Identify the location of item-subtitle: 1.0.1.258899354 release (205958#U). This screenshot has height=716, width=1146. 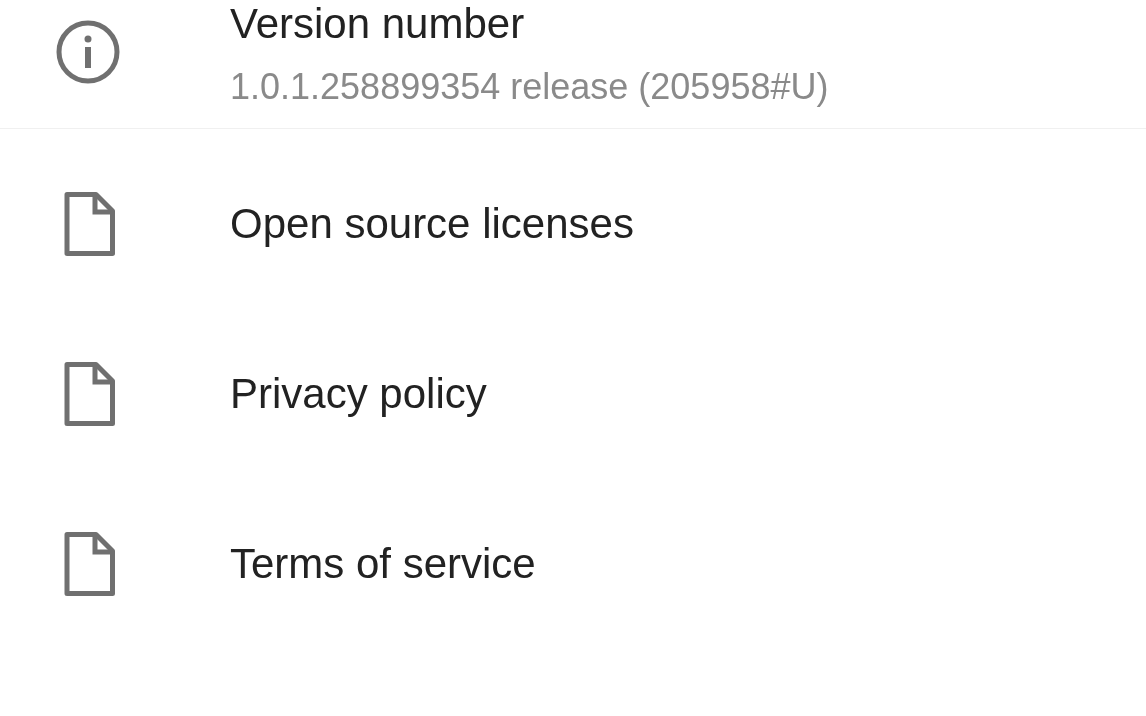
(529, 87).